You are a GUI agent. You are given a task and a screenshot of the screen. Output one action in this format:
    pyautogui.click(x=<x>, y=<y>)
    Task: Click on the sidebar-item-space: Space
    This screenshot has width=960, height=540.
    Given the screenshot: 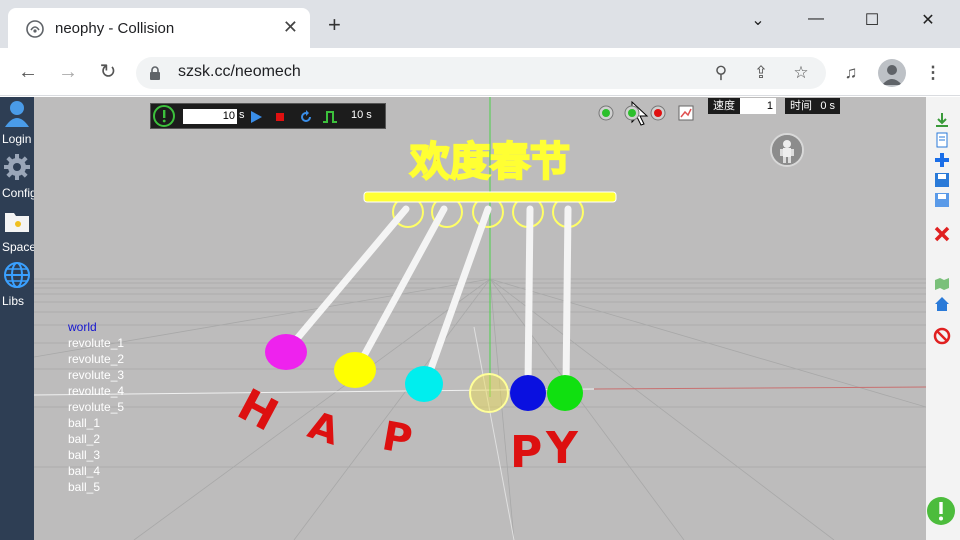 What is the action you would take?
    pyautogui.click(x=18, y=230)
    